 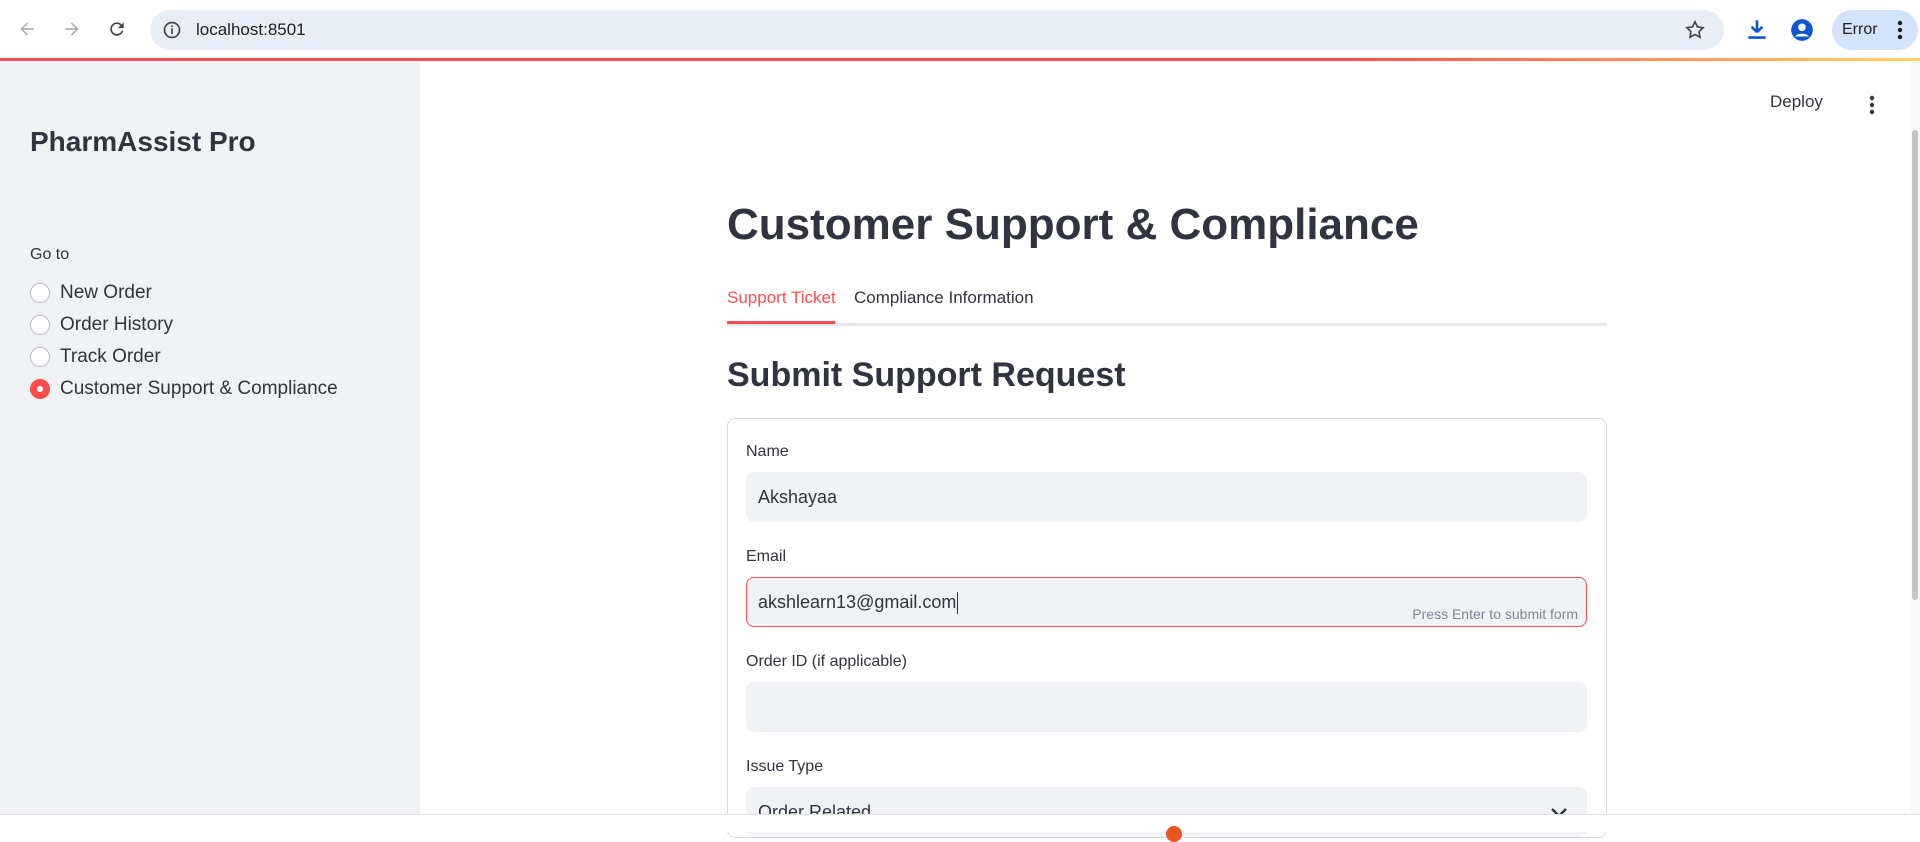 What do you see at coordinates (826, 661) in the screenshot?
I see `order-id-label: Order ID (if applicable)` at bounding box center [826, 661].